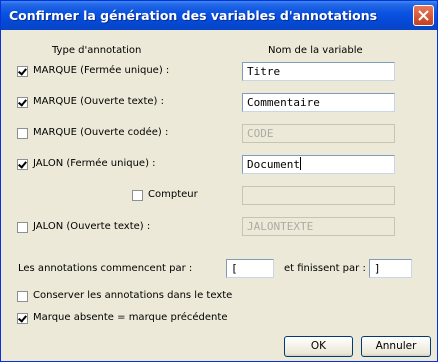 This screenshot has width=438, height=362. Describe the element at coordinates (22, 318) in the screenshot. I see `checkbox-marque-absente` at that location.